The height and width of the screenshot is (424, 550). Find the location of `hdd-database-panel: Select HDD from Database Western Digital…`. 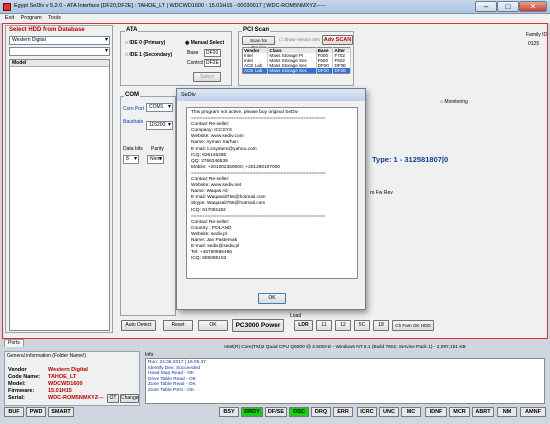

hdd-database-panel: Select HDD from Database Western Digital… is located at coordinates (59, 179).